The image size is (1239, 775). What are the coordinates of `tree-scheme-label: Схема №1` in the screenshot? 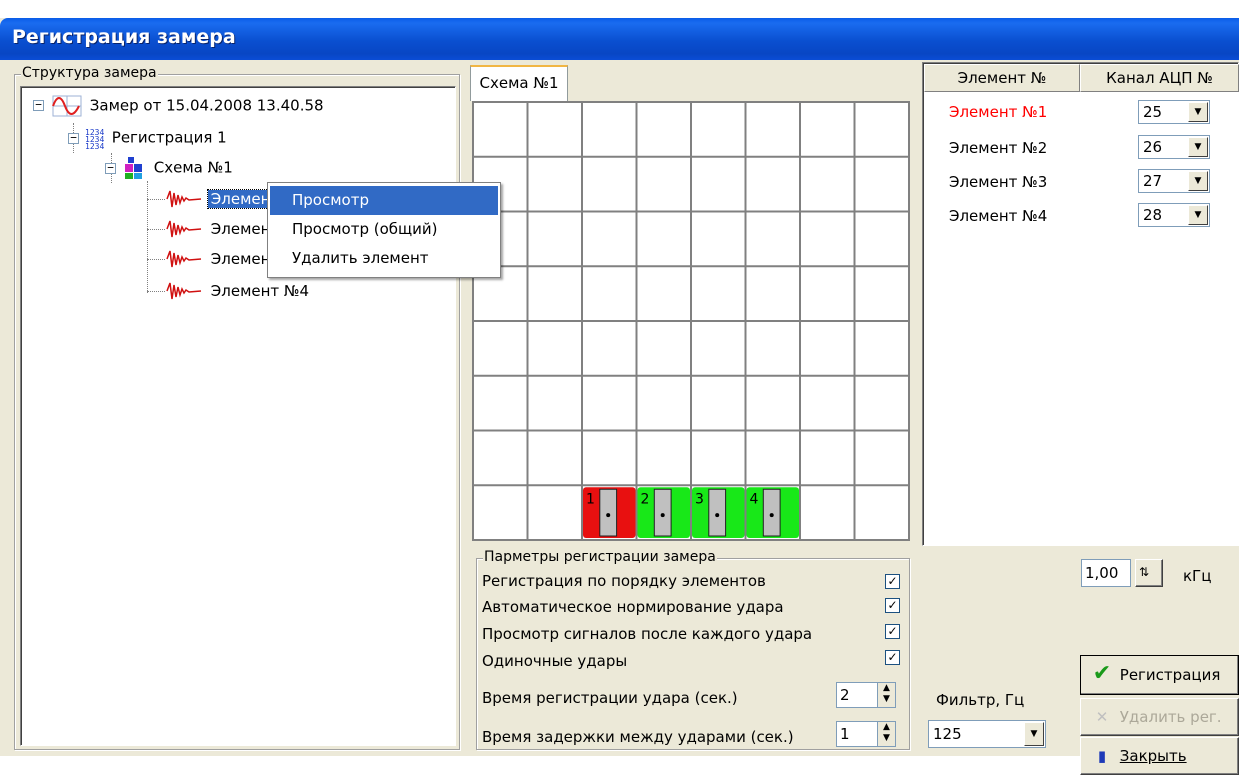 It's located at (193, 167).